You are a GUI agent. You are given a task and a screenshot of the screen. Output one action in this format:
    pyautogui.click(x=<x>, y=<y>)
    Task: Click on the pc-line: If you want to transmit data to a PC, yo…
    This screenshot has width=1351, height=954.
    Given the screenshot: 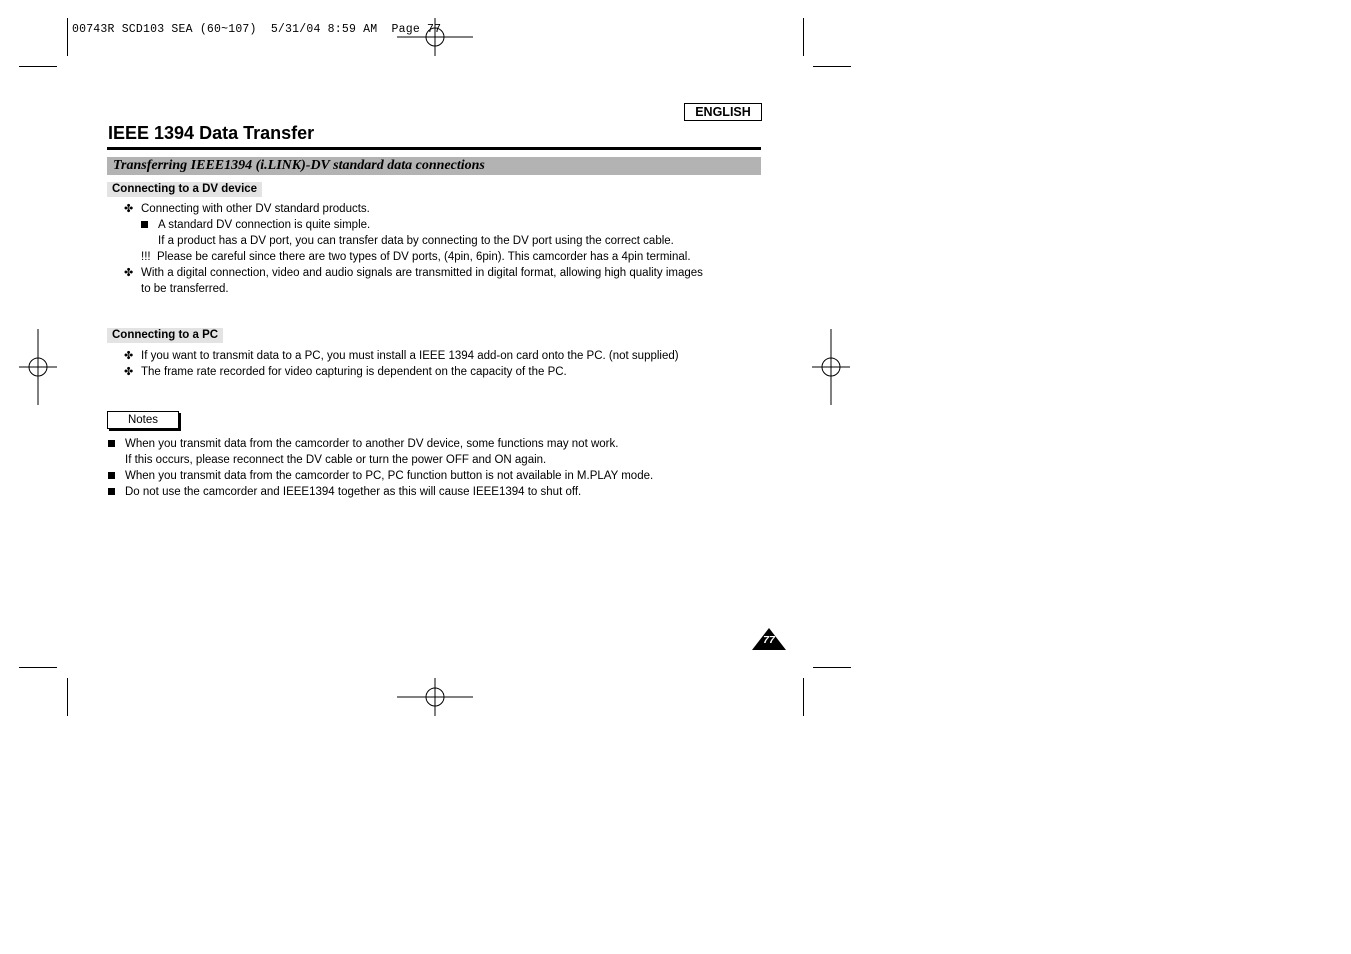 What is the action you would take?
    pyautogui.click(x=410, y=356)
    